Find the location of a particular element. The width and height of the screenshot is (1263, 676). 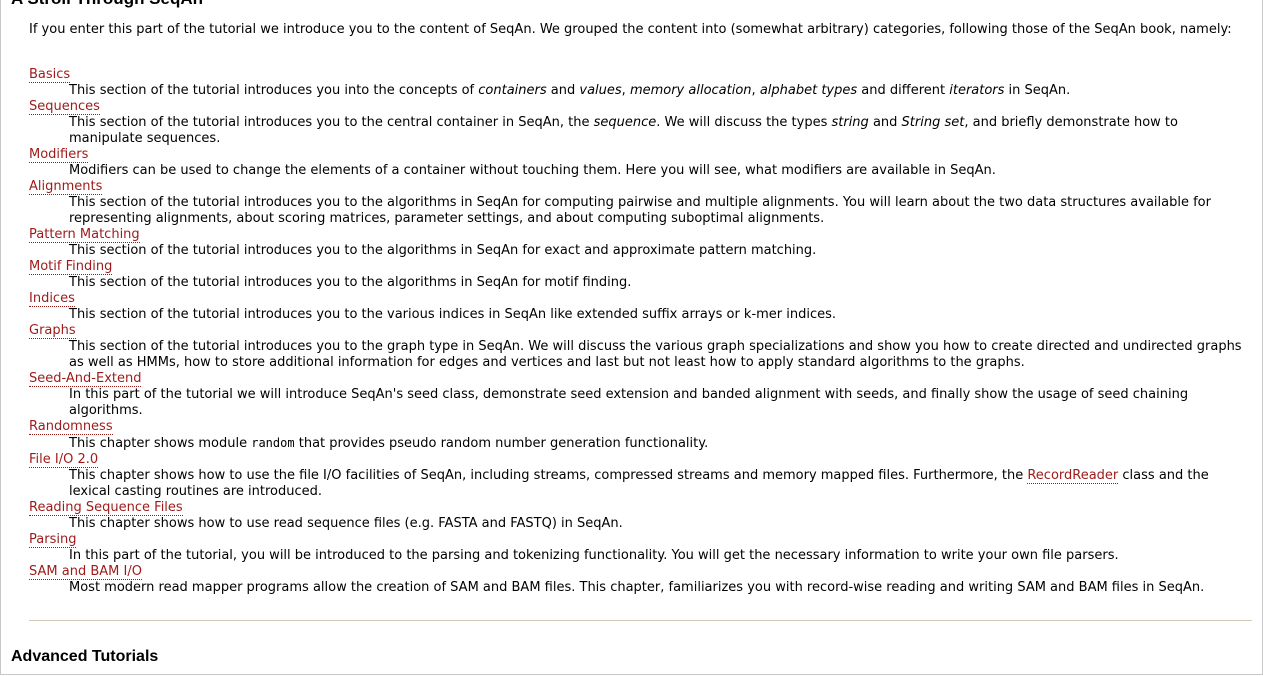

inline-link: RecordReader is located at coordinates (1073, 476).